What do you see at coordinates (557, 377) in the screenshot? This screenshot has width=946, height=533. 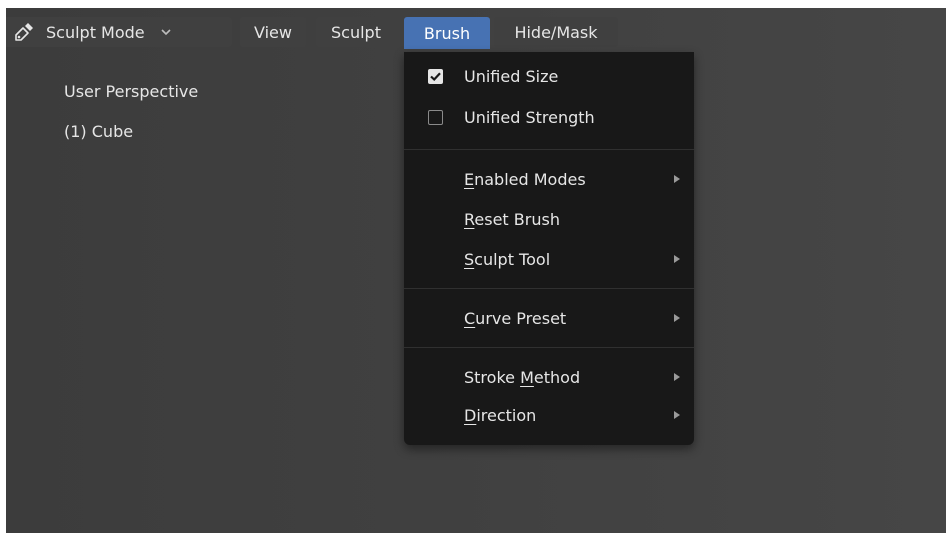 I see `label-rest: ethod` at bounding box center [557, 377].